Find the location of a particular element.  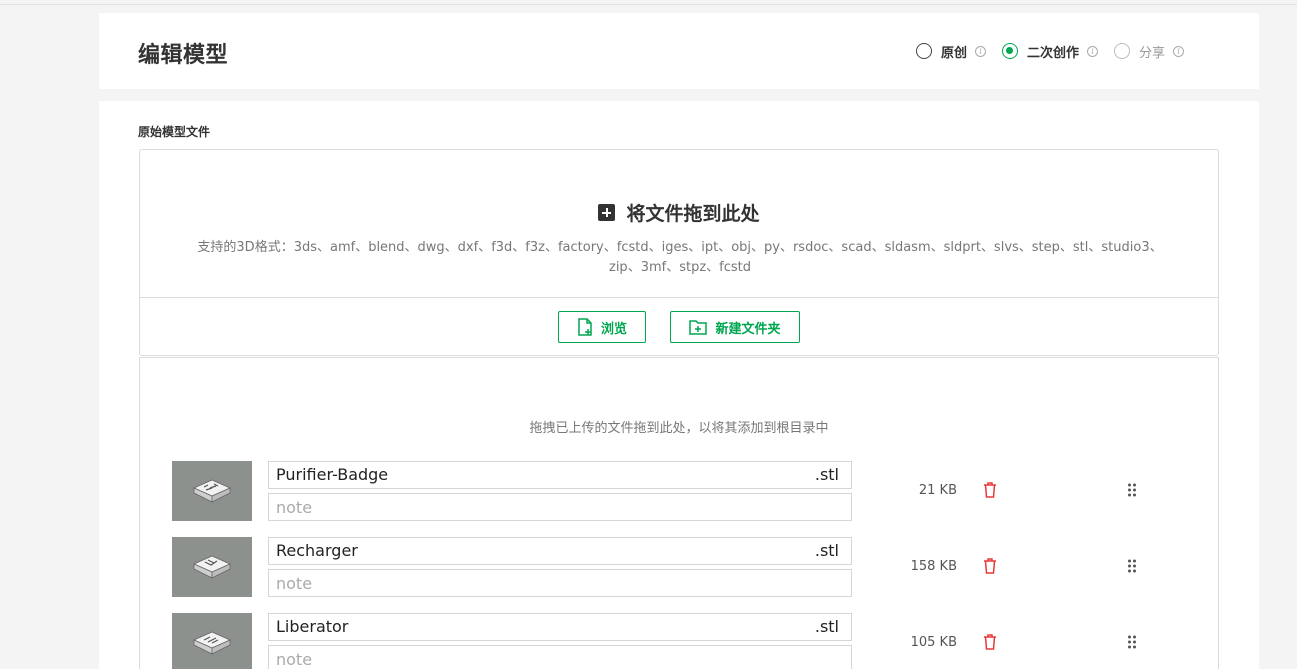

drop-title: 将文件拖到此处 is located at coordinates (679, 212).